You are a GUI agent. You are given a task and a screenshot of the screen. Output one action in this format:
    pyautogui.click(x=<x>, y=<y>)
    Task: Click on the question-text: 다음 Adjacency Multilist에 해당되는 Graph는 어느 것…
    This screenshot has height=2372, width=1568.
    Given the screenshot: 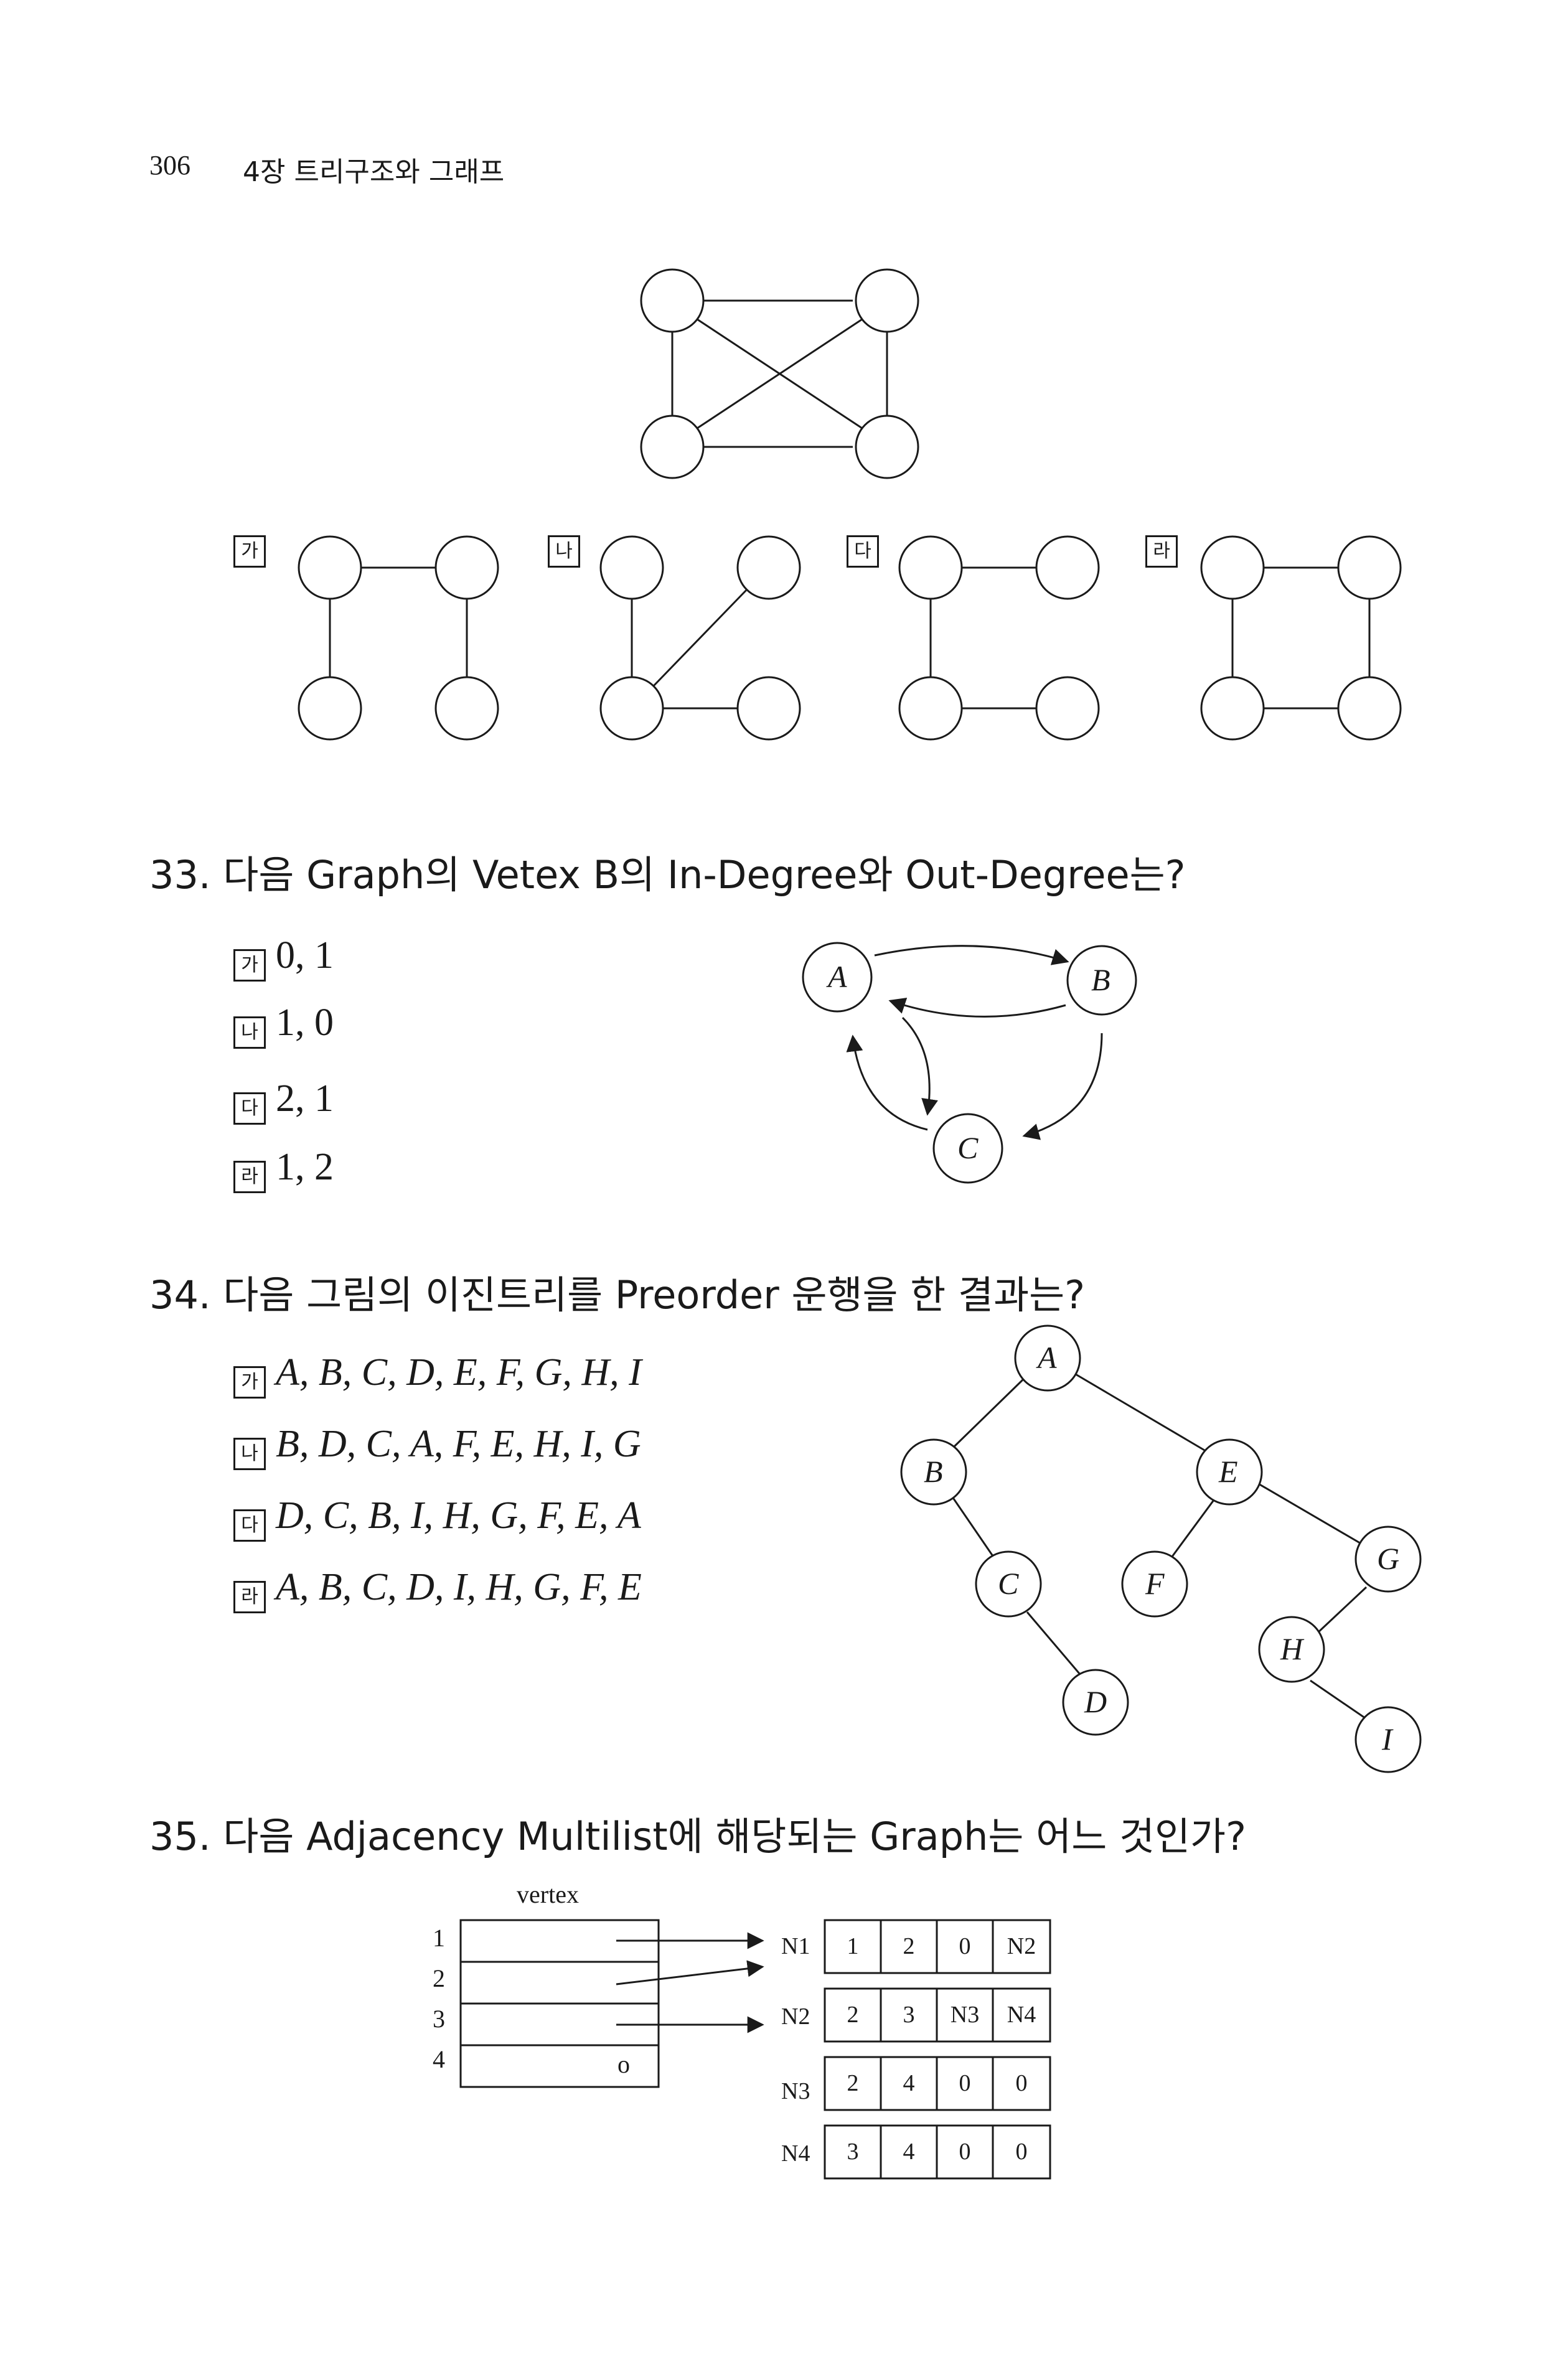 What is the action you would take?
    pyautogui.click(x=734, y=1836)
    